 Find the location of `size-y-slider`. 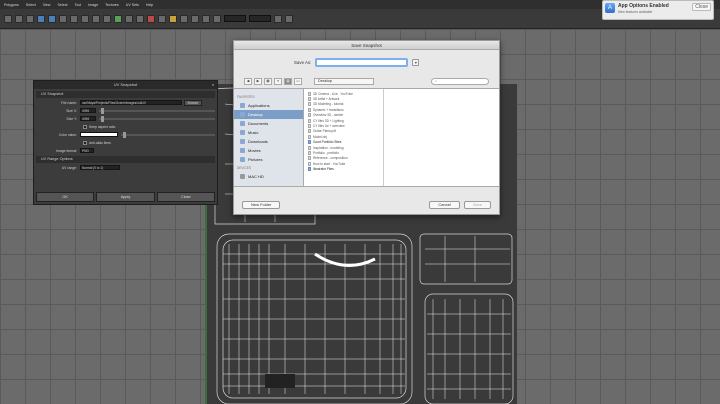

size-y-slider is located at coordinates (157, 118).